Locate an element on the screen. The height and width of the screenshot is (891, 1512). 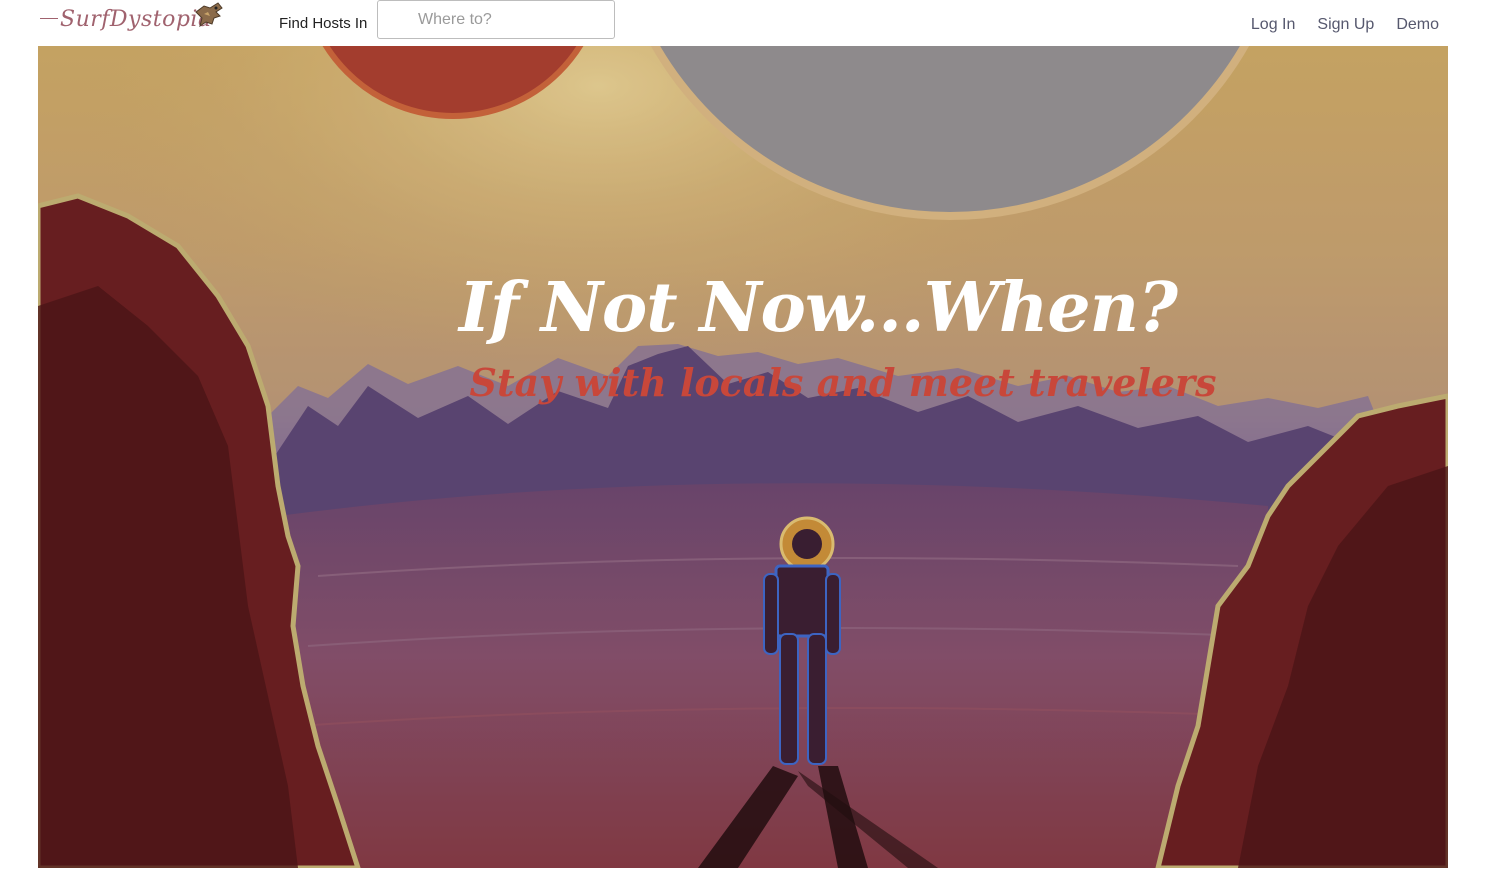
brand-logo-link: SurfDystopia is located at coordinates (125, 19).